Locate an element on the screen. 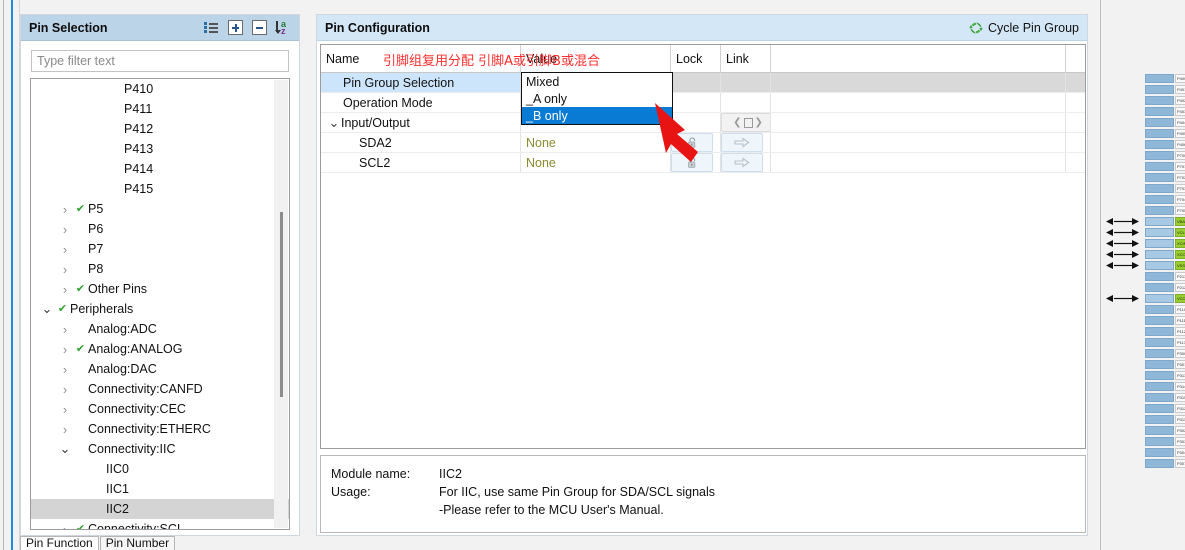 The height and width of the screenshot is (550, 1185). row-link-cell: ❮ ❯ is located at coordinates (746, 122).